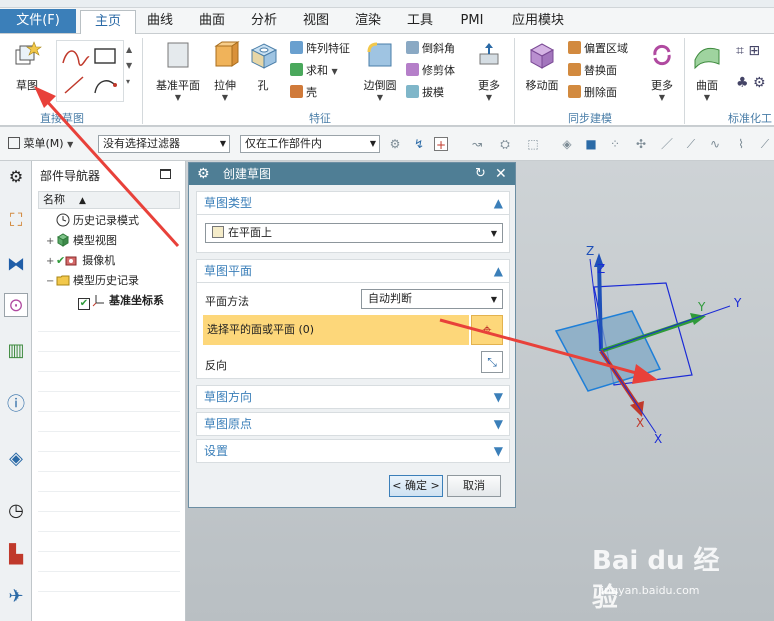  Describe the element at coordinates (691, 144) in the screenshot. I see `tangent-line-icon: ⟋` at that location.